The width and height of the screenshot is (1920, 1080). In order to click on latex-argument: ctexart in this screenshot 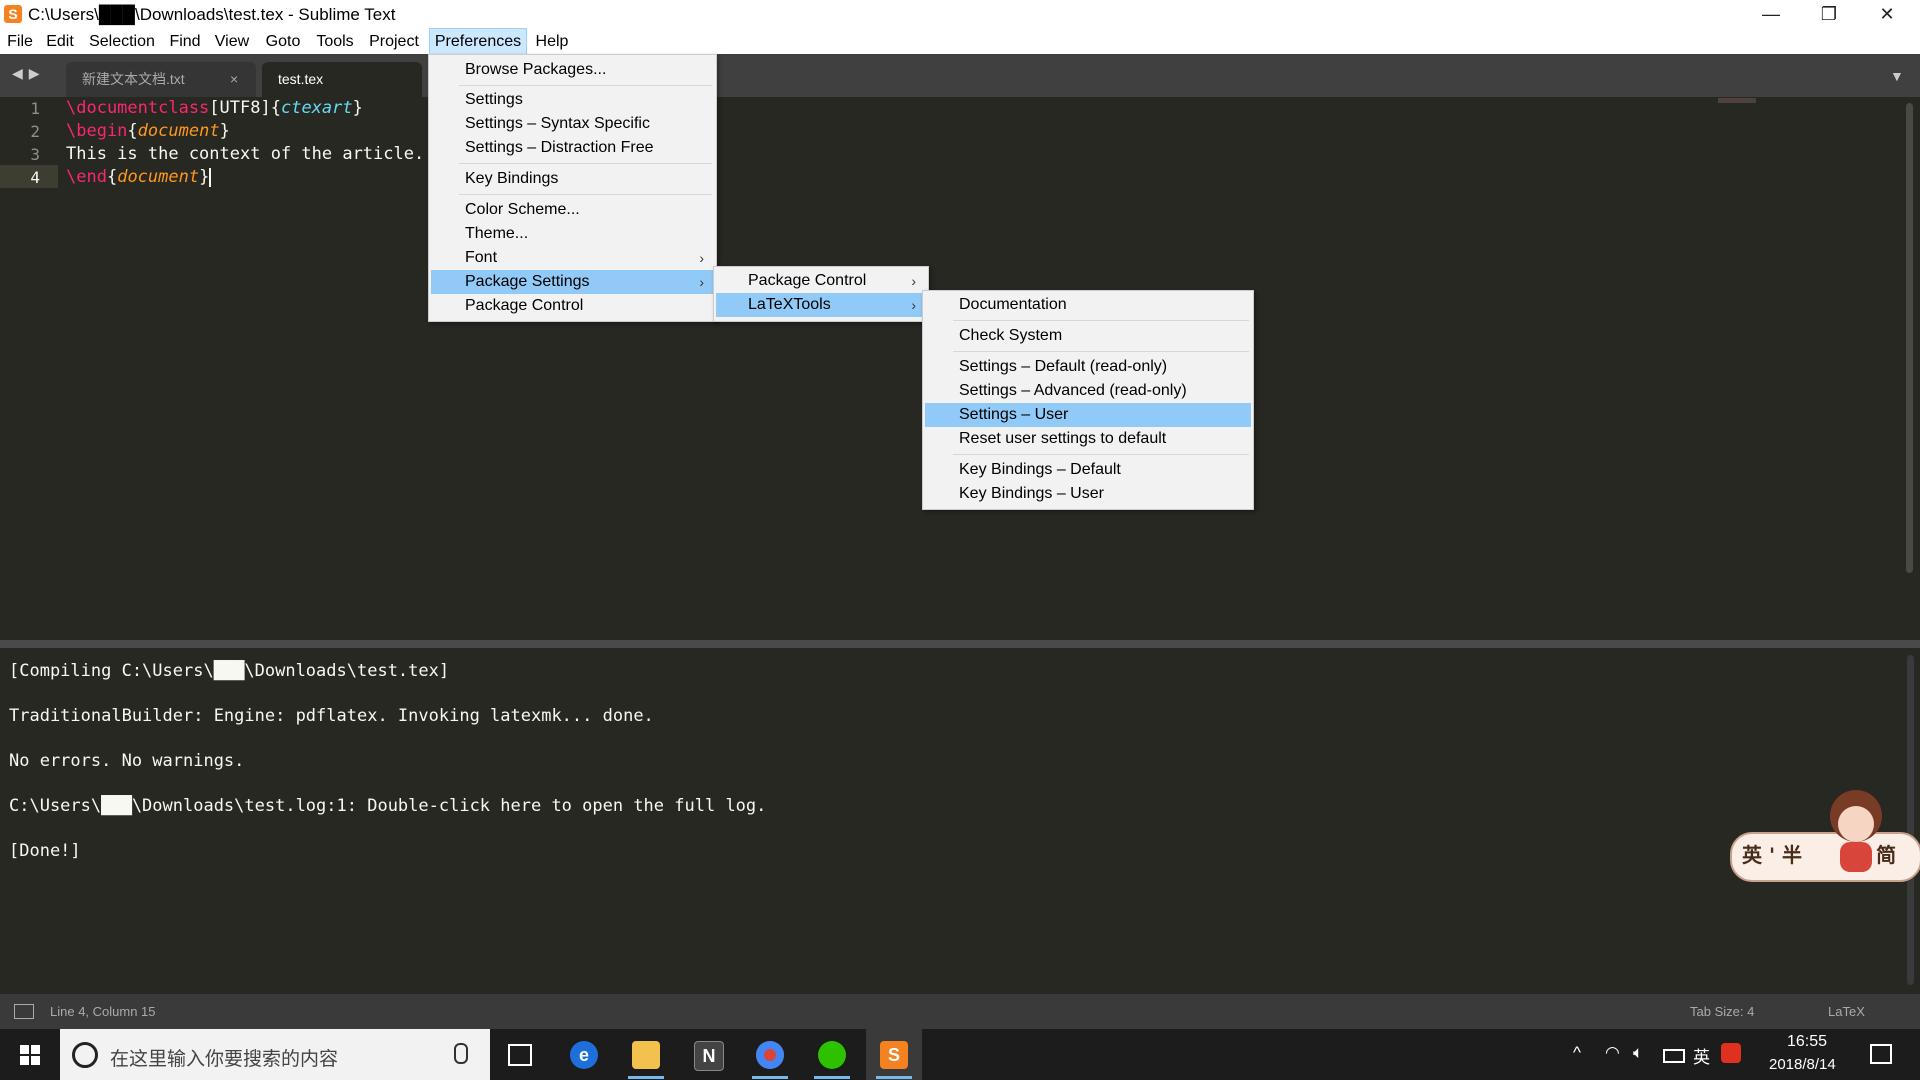, I will do `click(316, 108)`.